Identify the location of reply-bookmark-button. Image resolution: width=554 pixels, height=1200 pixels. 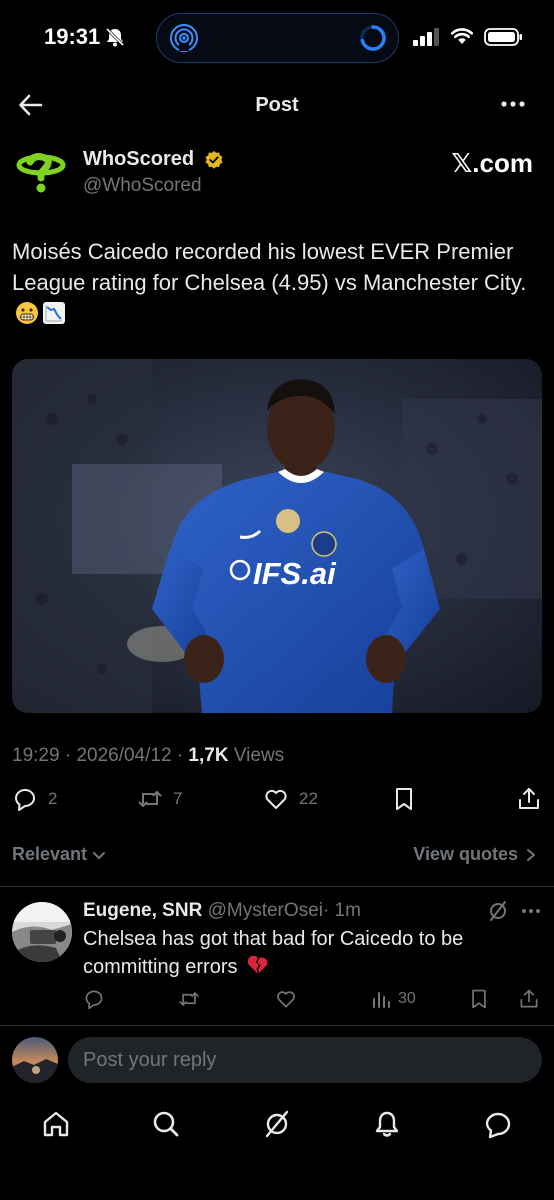
(479, 999).